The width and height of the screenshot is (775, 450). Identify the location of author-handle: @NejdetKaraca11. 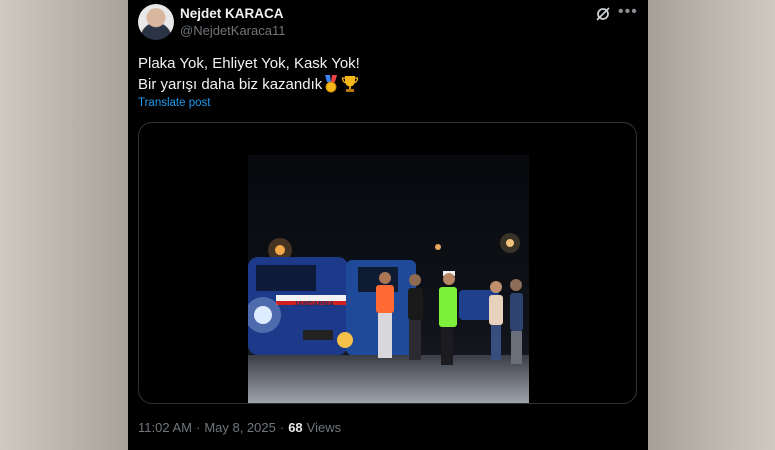
(232, 30).